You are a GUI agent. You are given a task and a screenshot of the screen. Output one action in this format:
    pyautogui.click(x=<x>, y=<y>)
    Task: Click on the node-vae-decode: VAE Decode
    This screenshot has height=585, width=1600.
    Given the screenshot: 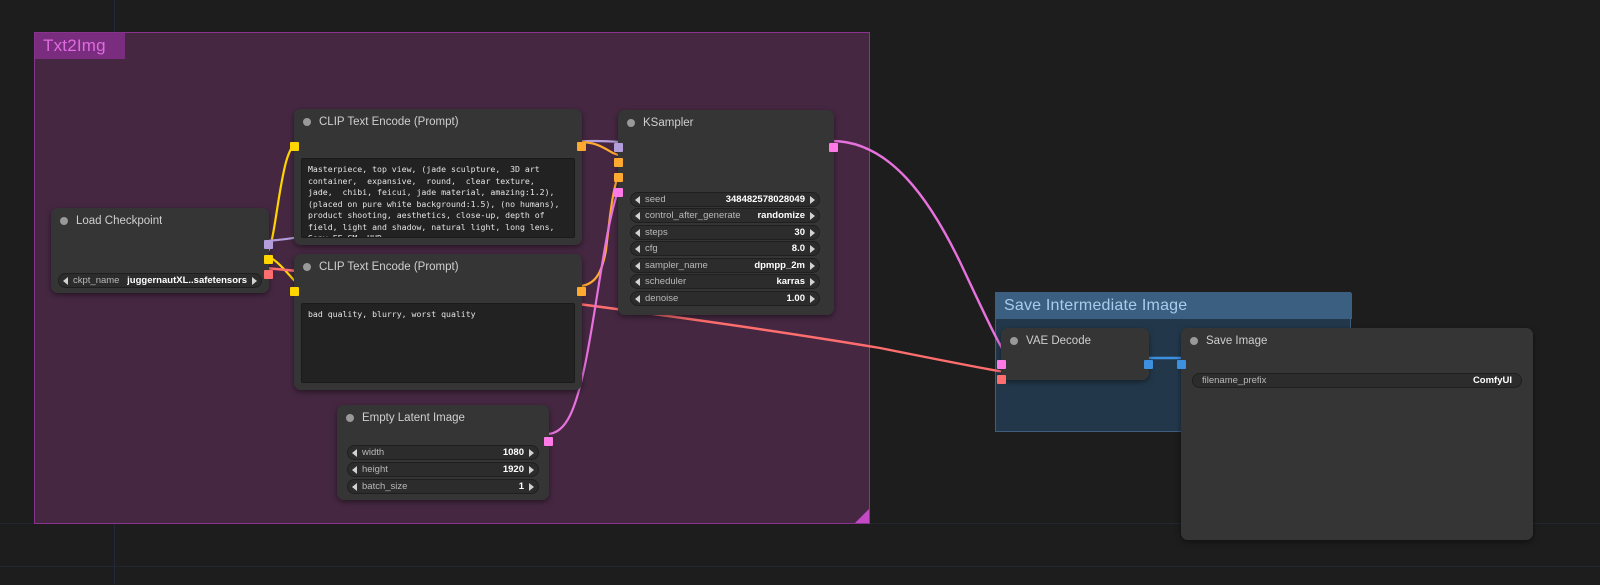 What is the action you would take?
    pyautogui.click(x=1075, y=356)
    